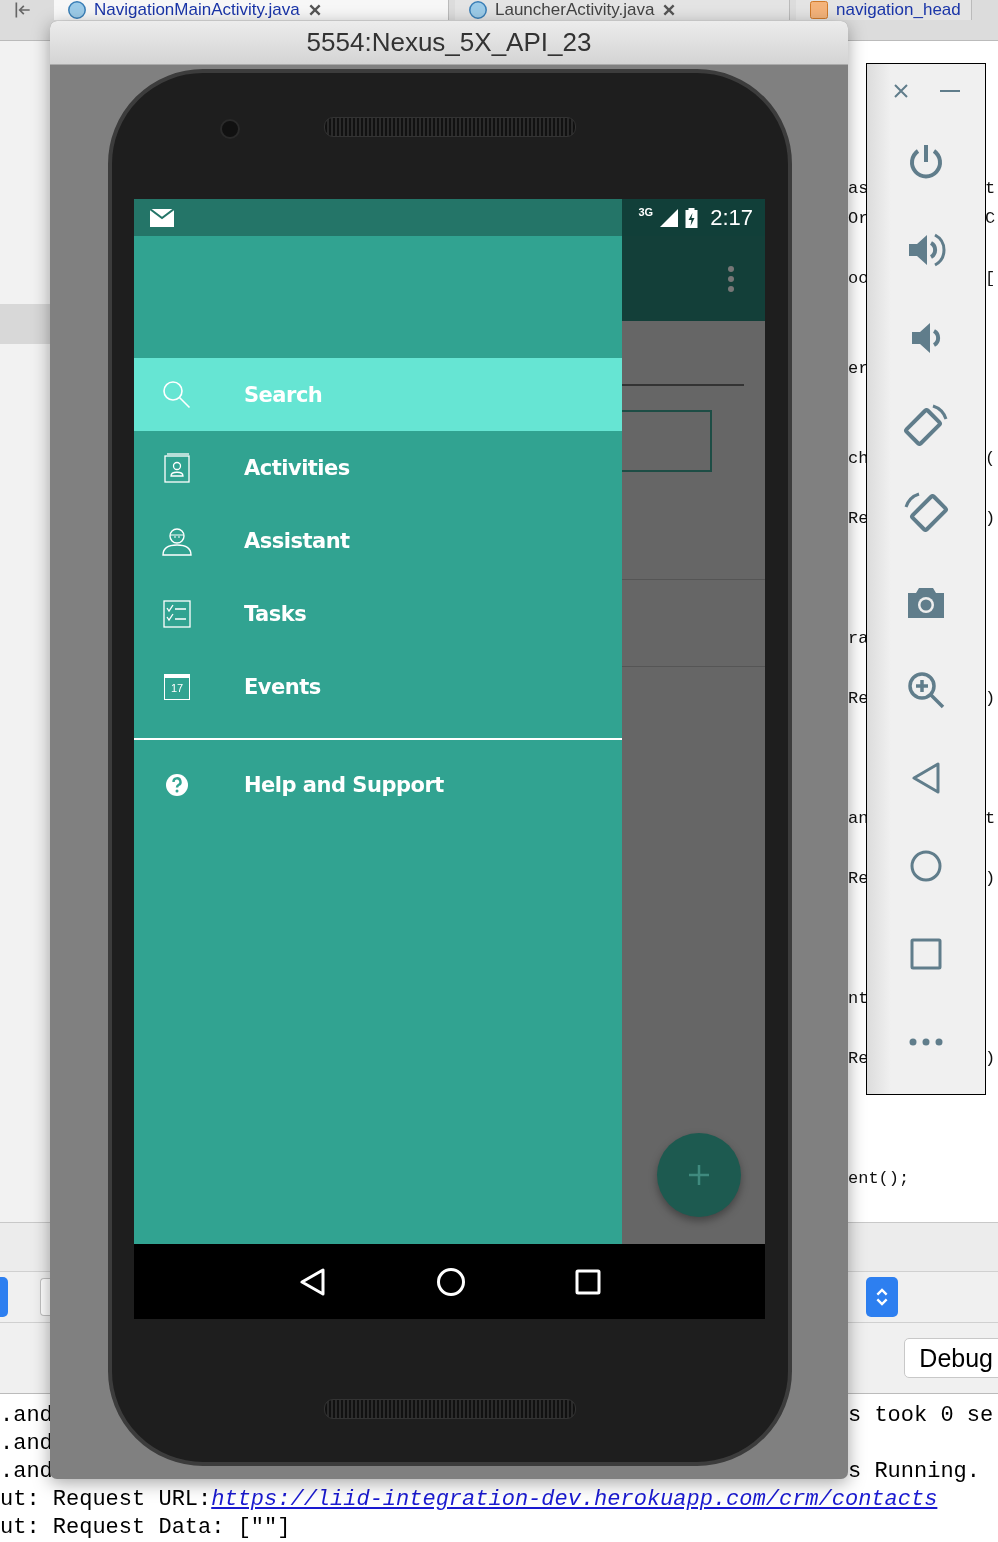 This screenshot has width=998, height=1542. What do you see at coordinates (378, 784) in the screenshot?
I see `drawer-item: Help and Support` at bounding box center [378, 784].